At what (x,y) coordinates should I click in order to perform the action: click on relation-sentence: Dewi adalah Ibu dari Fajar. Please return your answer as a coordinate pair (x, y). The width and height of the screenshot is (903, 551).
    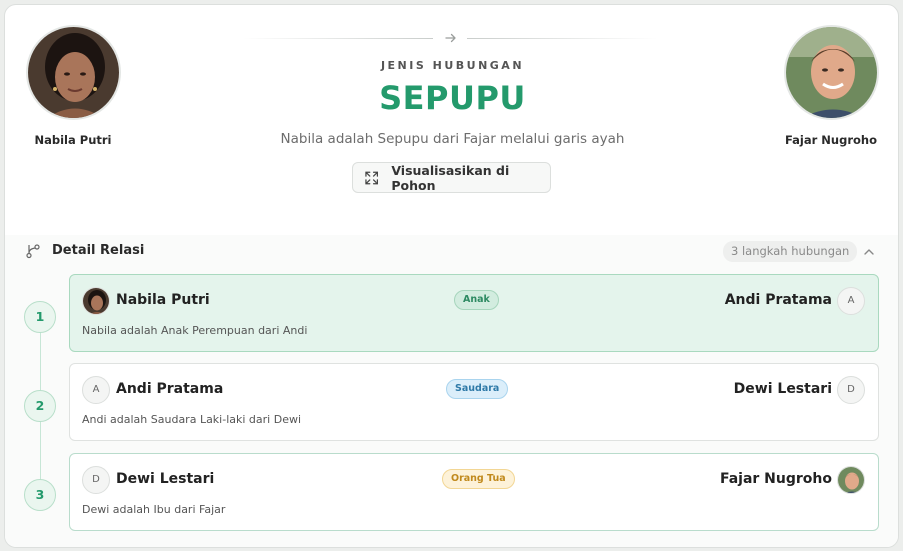
    Looking at the image, I should click on (154, 509).